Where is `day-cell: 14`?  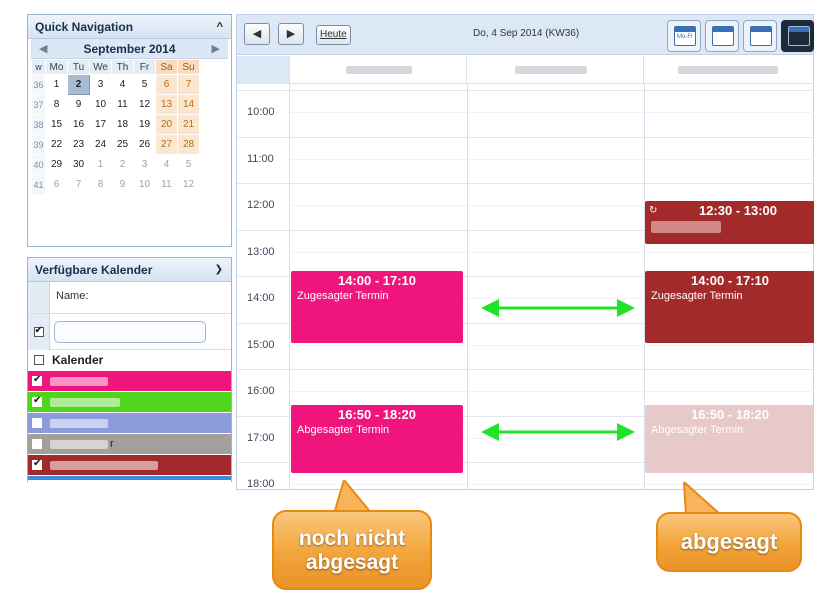 day-cell: 14 is located at coordinates (188, 104).